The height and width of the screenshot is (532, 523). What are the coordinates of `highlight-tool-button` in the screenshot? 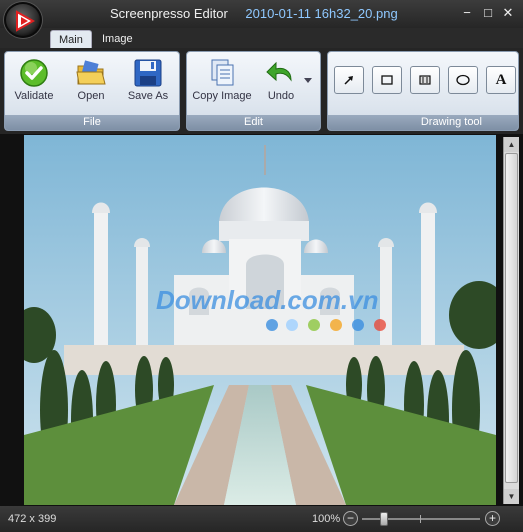 It's located at (425, 80).